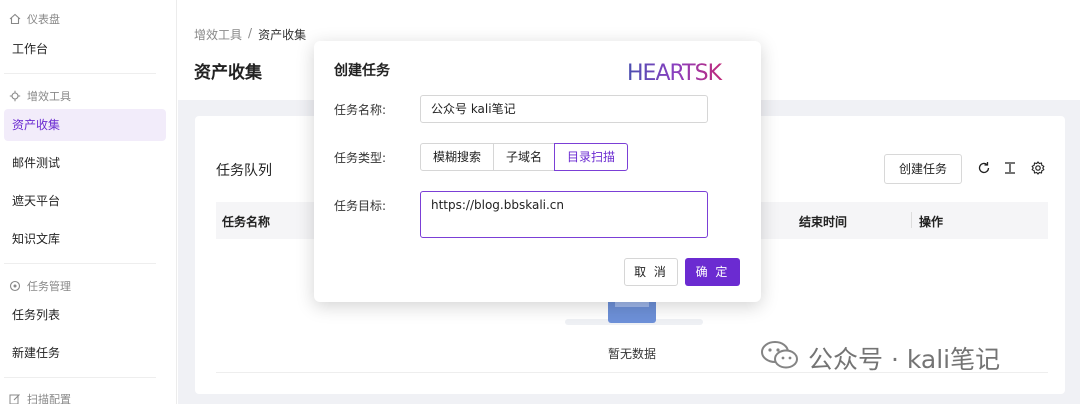  Describe the element at coordinates (43, 19) in the screenshot. I see `sidebar-group-label: 仪表盘` at that location.